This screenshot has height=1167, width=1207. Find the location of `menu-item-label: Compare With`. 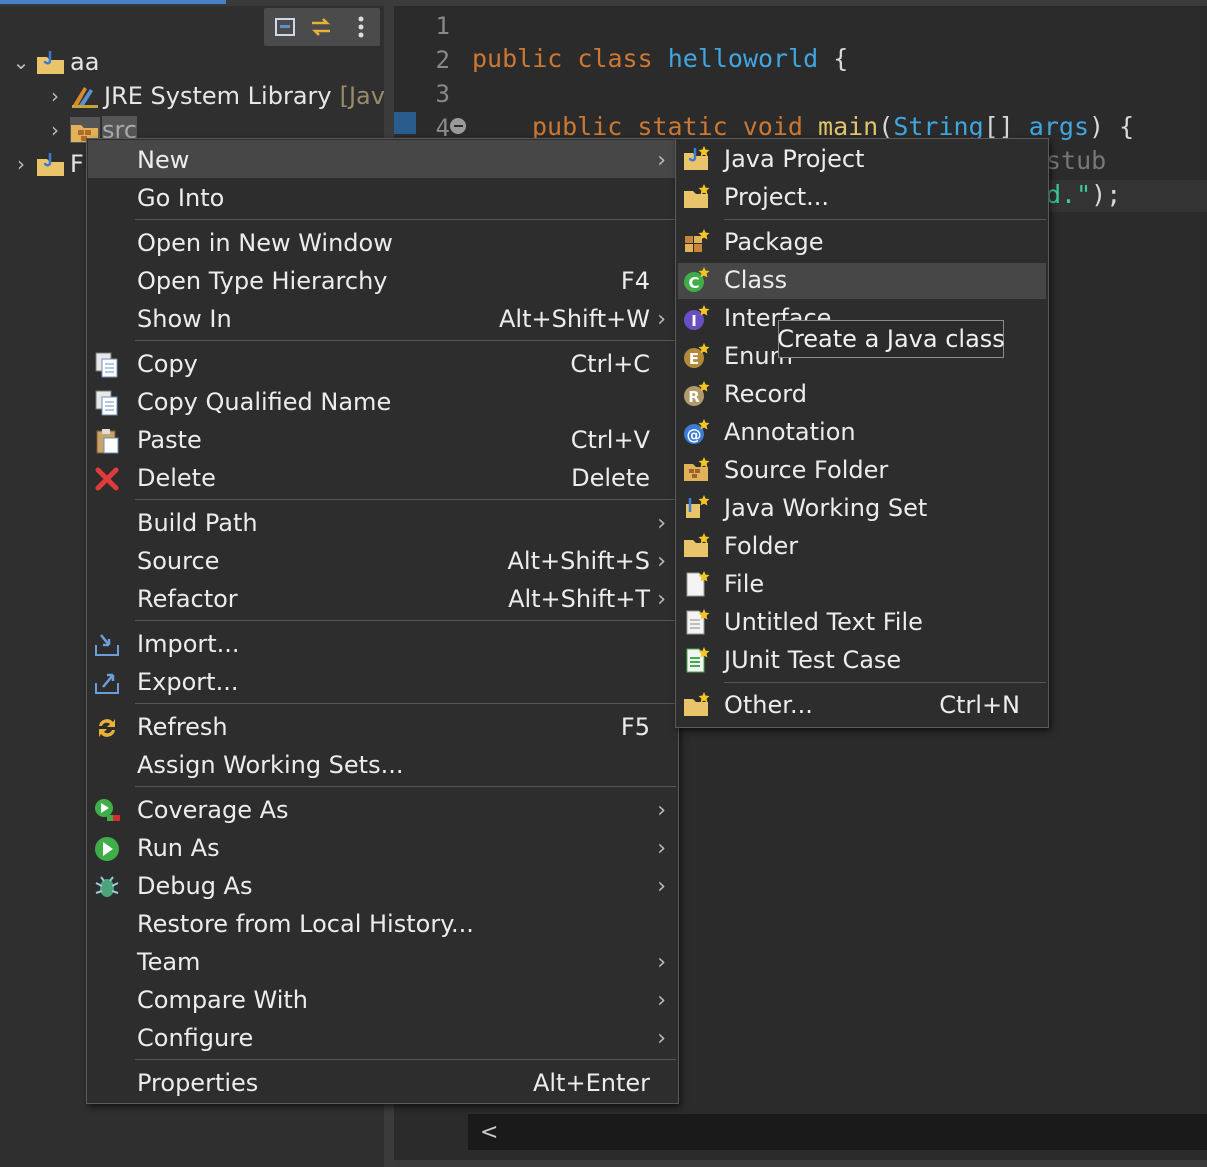

menu-item-label: Compare With is located at coordinates (222, 1000).